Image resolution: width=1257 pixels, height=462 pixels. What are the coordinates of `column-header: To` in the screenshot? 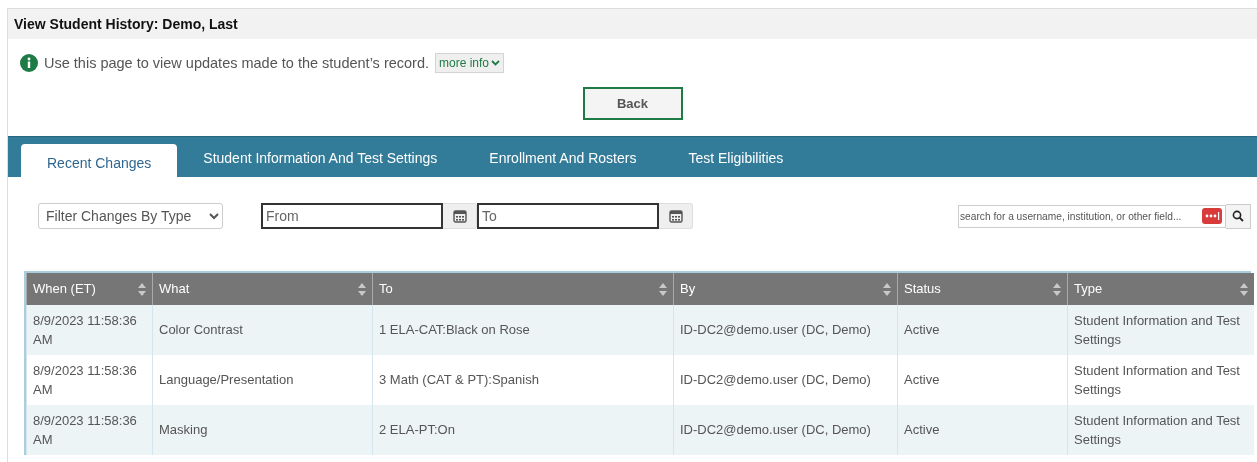 It's located at (386, 289).